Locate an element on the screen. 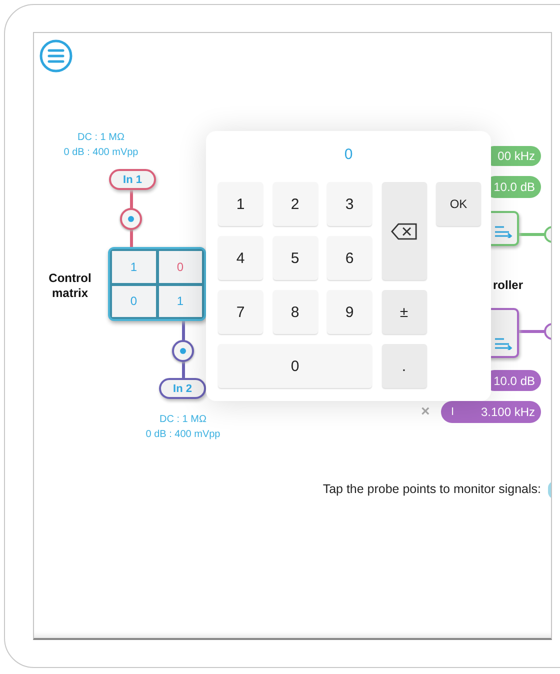 The height and width of the screenshot is (674, 560). probe-hint: Tap the probe points to monitor signals: is located at coordinates (431, 489).